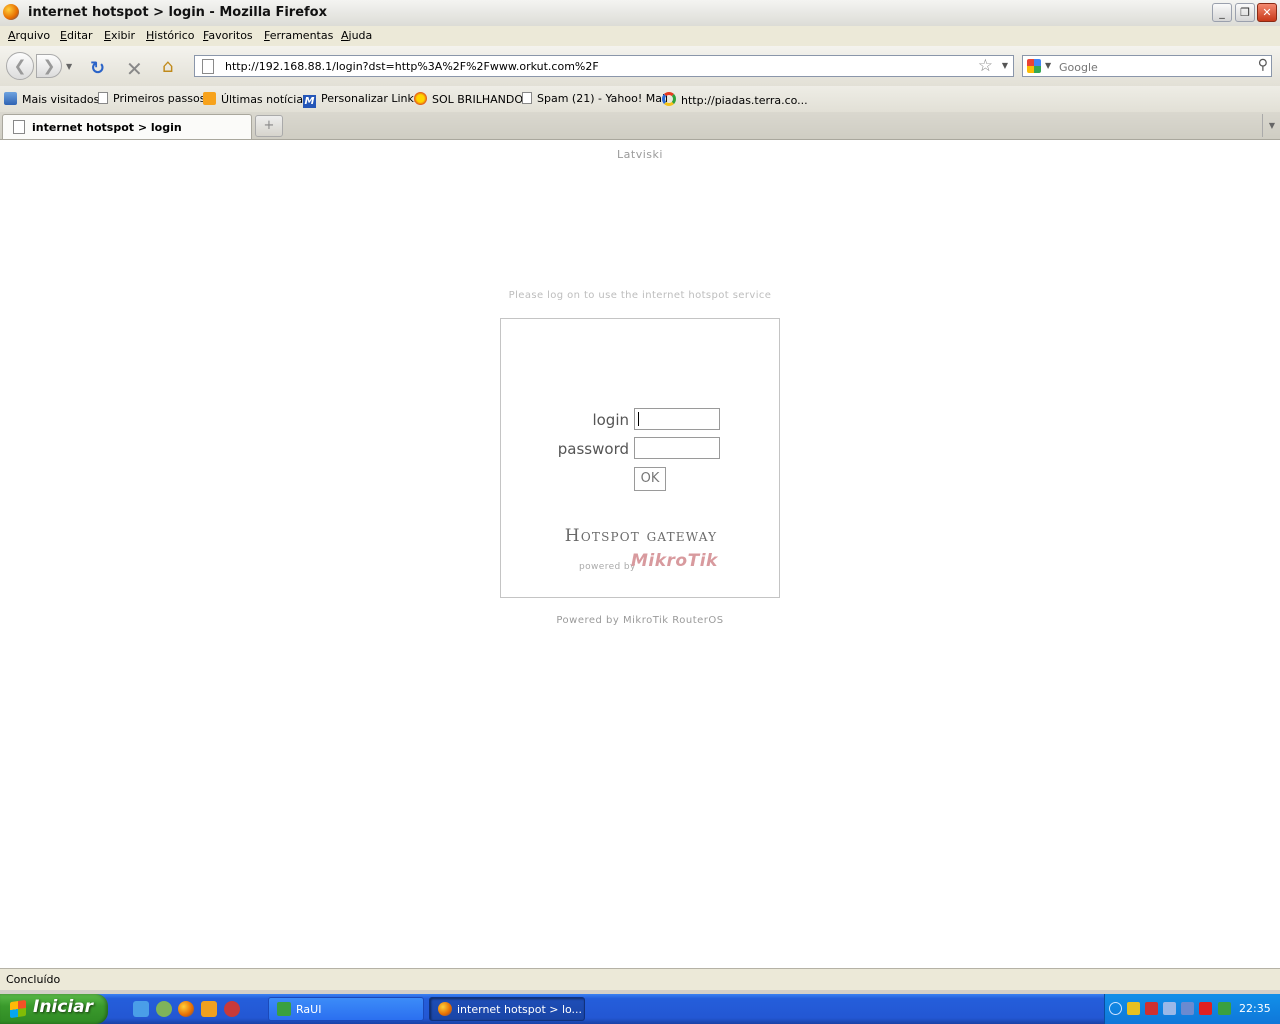 This screenshot has width=1280, height=1024. I want to click on bookmark-primeiros-passos: Primeiros passos, so click(151, 98).